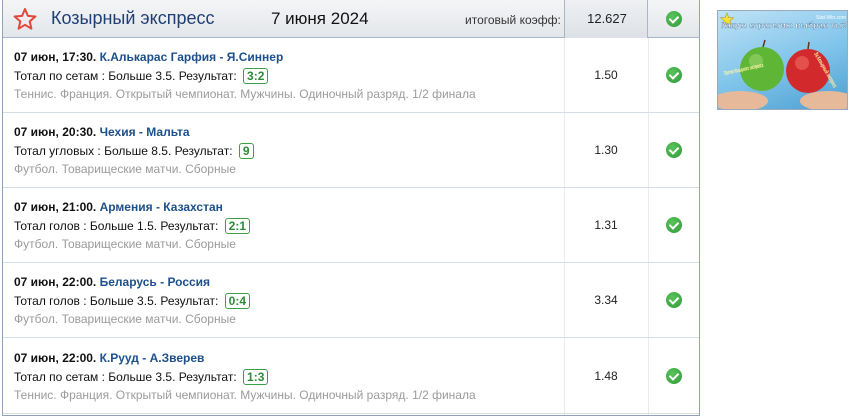  I want to click on event-time: 07 июн, 21:00., so click(55, 207).